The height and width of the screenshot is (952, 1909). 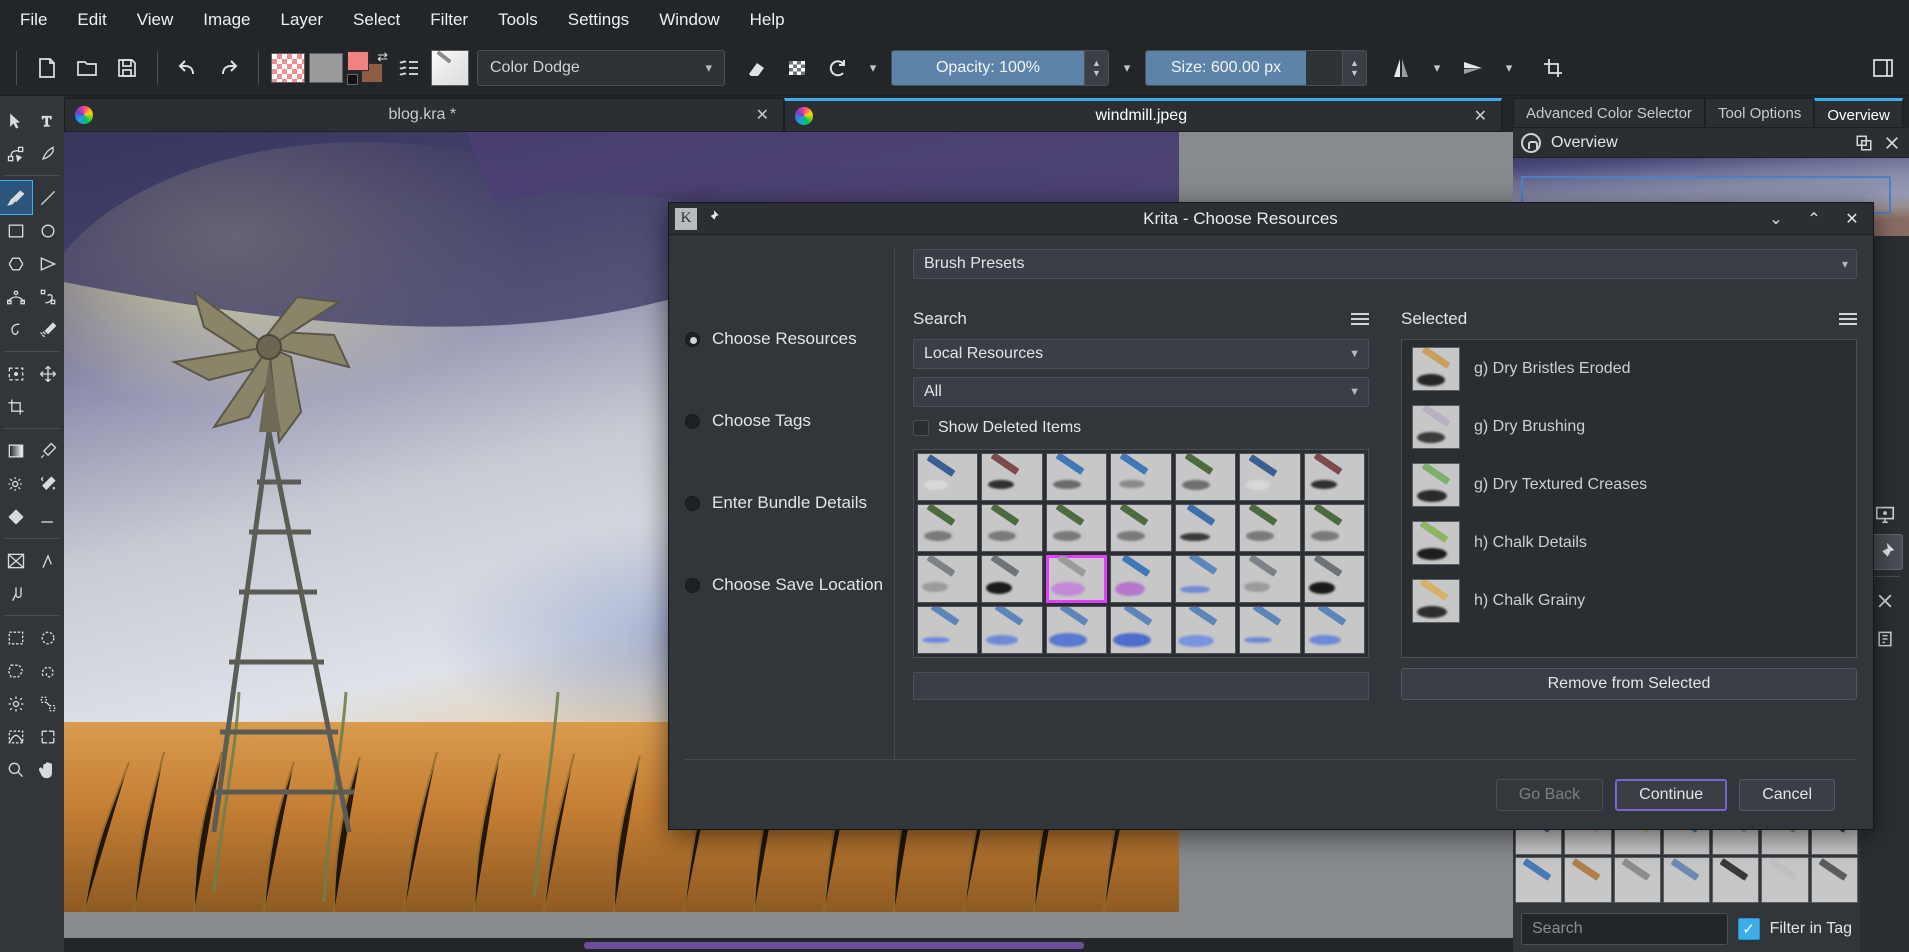 What do you see at coordinates (598, 20) in the screenshot?
I see `menu-settings: Settings` at bounding box center [598, 20].